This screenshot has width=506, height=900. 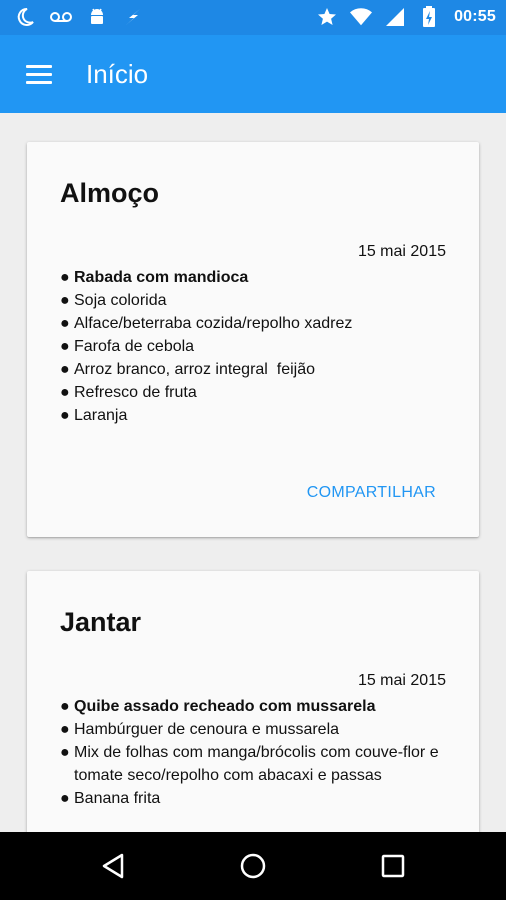 What do you see at coordinates (39, 74) in the screenshot?
I see `hamburger-menu-icon` at bounding box center [39, 74].